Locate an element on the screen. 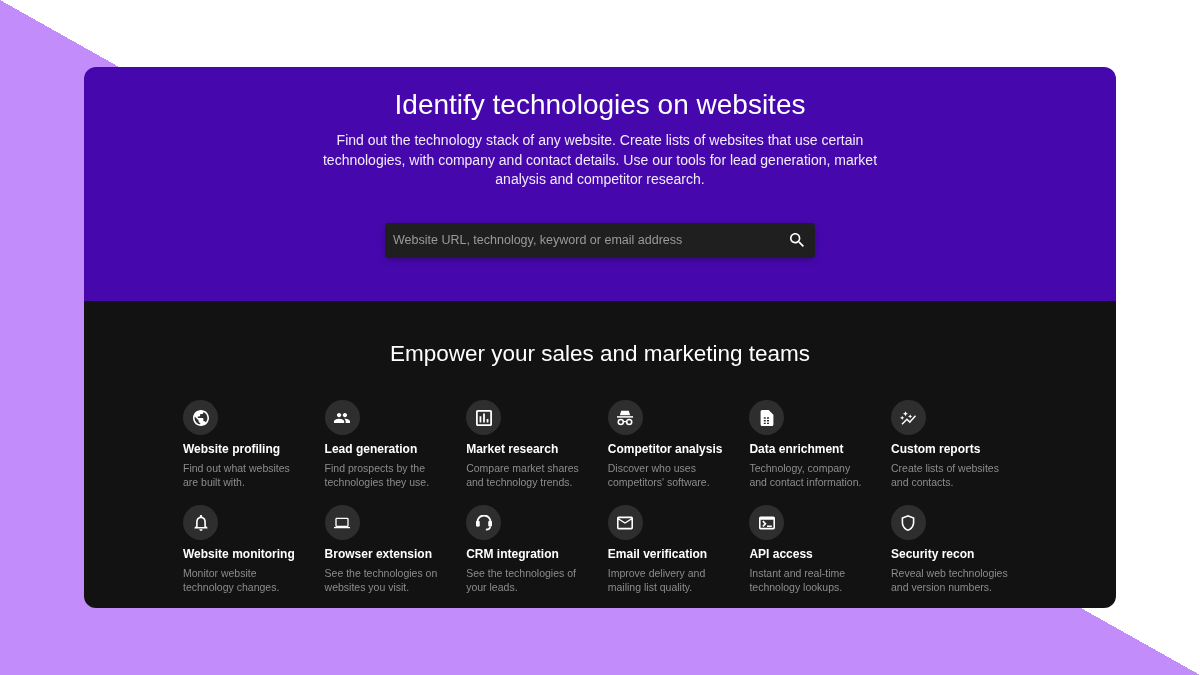  features-heading: Empower your sales and marketing teams is located at coordinates (600, 354).